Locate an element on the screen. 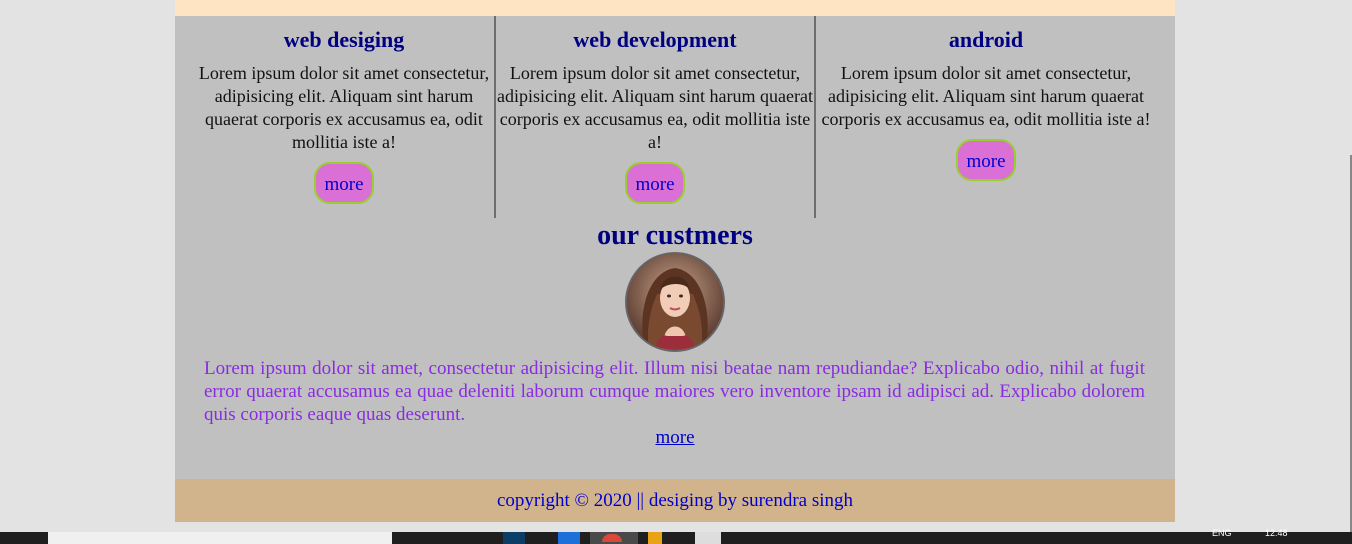  customer-photo is located at coordinates (675, 302).